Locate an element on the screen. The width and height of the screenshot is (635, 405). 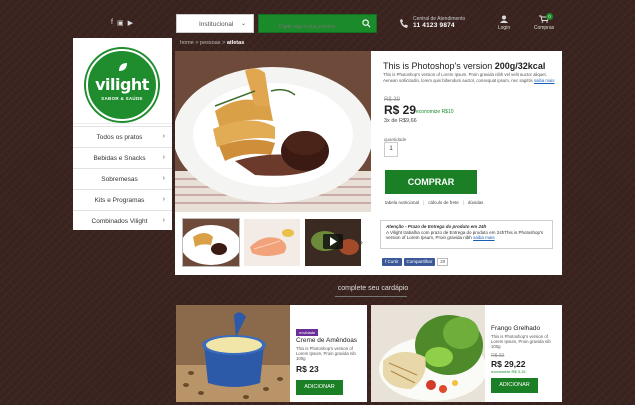
sidebar-item-label: Combinados Vilight is located at coordinates (119, 221).